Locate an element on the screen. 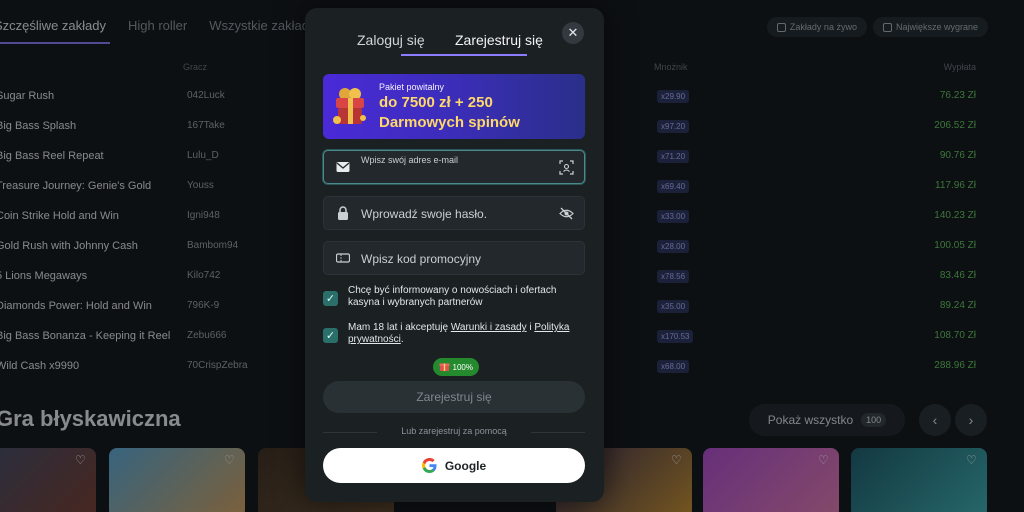 The height and width of the screenshot is (512, 1024). show-all-label: Pokaż wszystko is located at coordinates (810, 420).